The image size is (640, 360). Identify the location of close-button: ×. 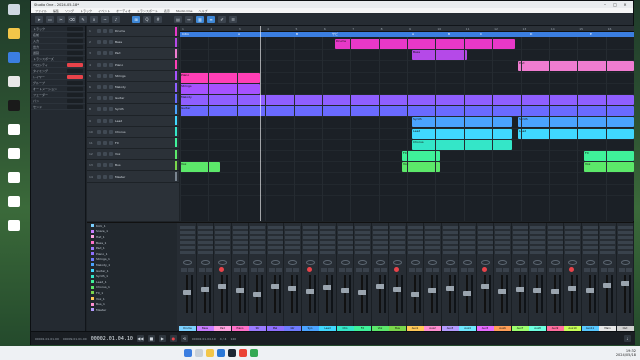
(625, 4).